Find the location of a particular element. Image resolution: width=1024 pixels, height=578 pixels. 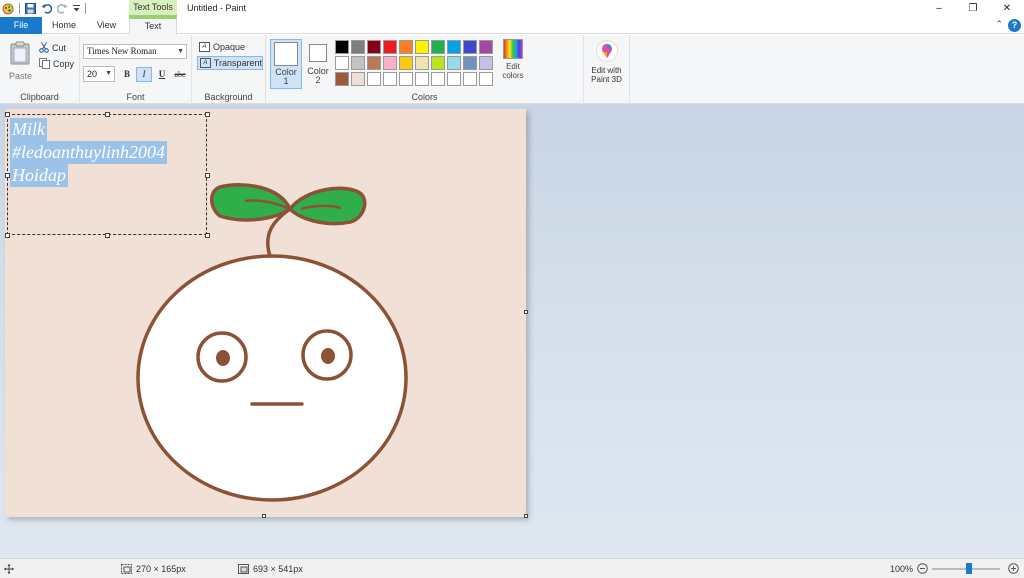

title-bar: Text Tools Untitled - Paint – ❐ ✕ is located at coordinates (512, 8).